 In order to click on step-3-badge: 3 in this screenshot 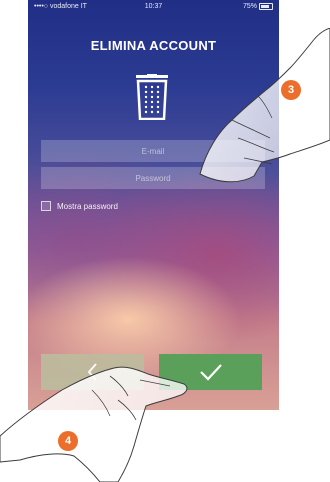, I will do `click(291, 90)`.